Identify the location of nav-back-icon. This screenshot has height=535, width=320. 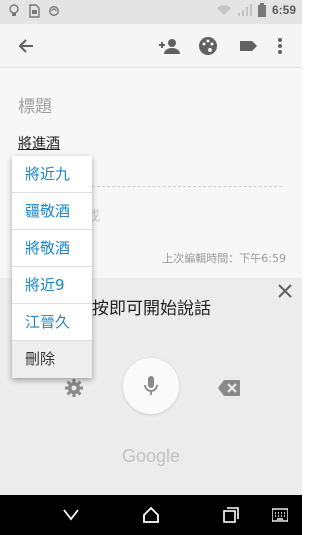
(71, 515).